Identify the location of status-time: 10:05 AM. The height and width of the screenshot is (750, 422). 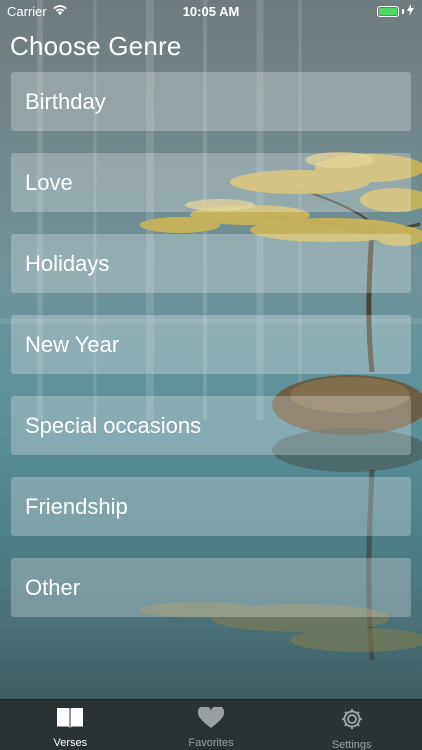
(211, 11).